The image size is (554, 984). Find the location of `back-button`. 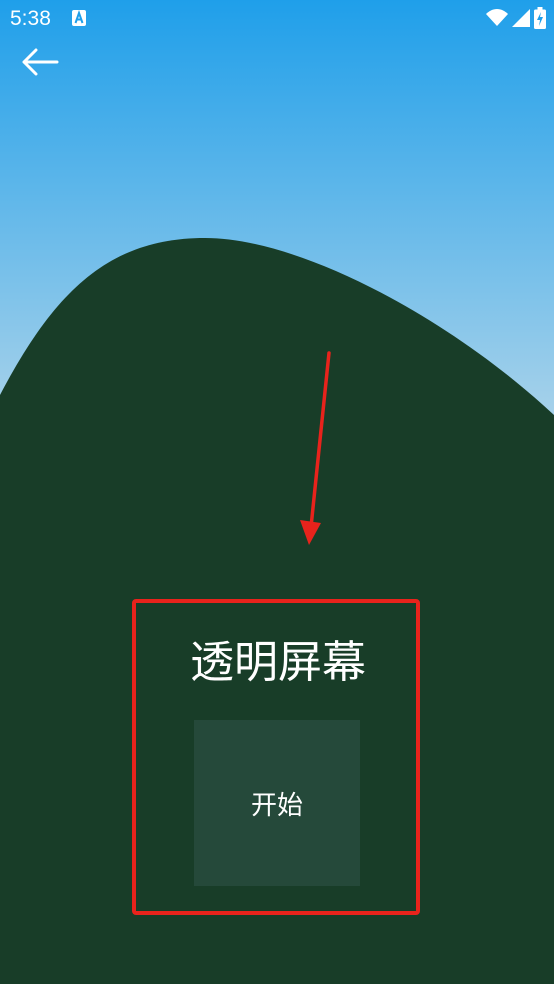

back-button is located at coordinates (40, 62).